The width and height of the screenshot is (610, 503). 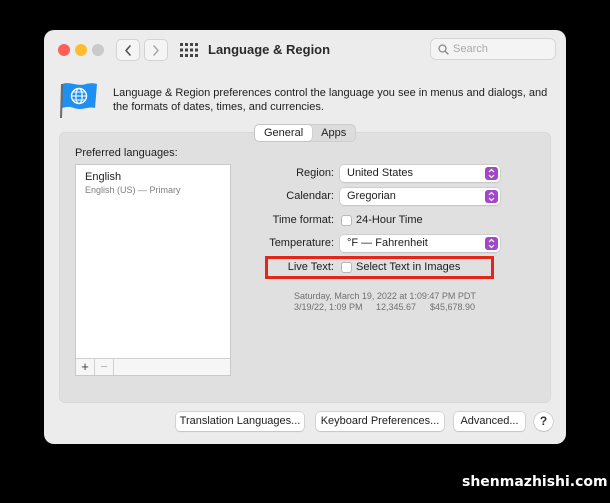 I want to click on flag-globe-icon, so click(x=78, y=101).